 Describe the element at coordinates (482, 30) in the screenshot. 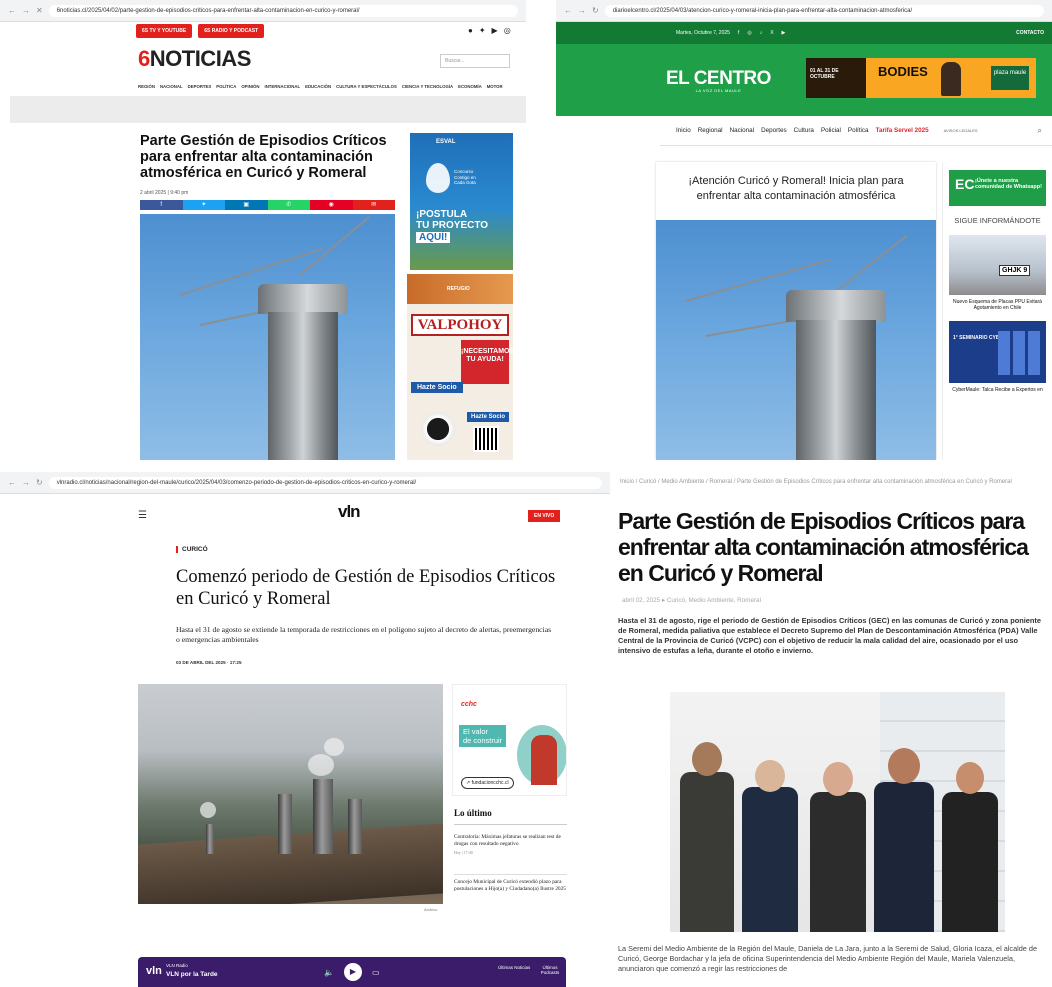

I see `twitter-icon: ✦` at that location.